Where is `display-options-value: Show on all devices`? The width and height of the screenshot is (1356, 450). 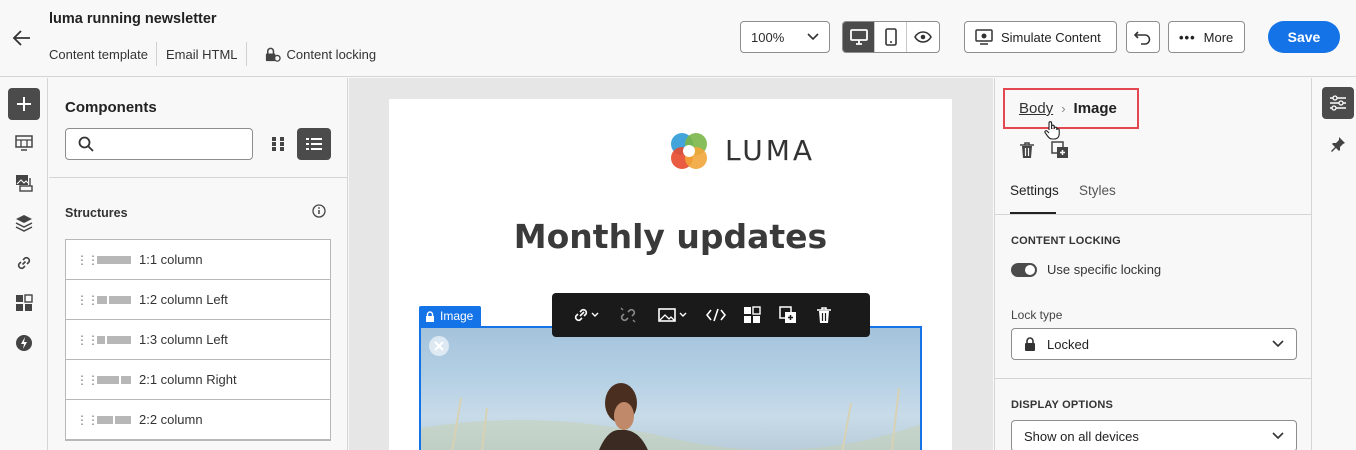 display-options-value: Show on all devices is located at coordinates (1081, 436).